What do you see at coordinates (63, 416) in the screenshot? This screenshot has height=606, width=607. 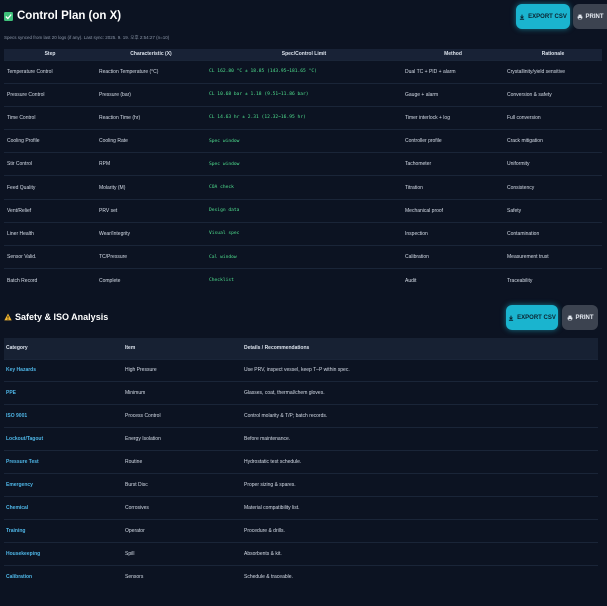 I see `table-cell: ISO 9001` at bounding box center [63, 416].